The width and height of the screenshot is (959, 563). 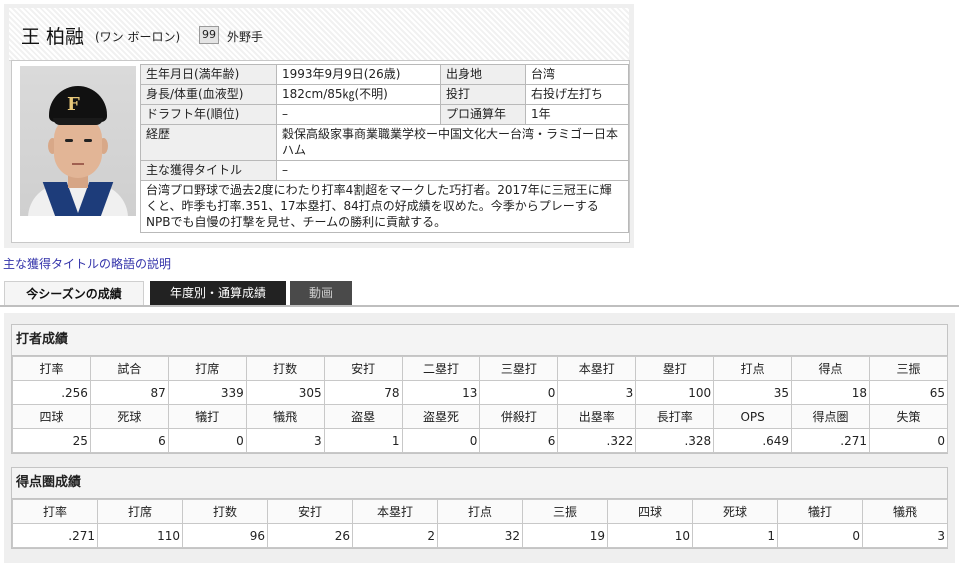 What do you see at coordinates (675, 392) in the screenshot?
I see `batting-value-row-cell: 100` at bounding box center [675, 392].